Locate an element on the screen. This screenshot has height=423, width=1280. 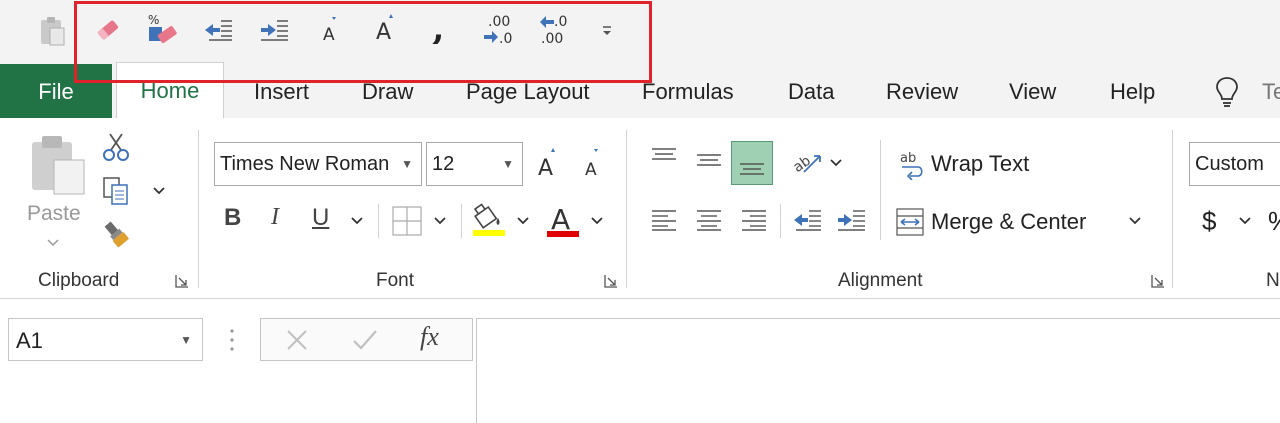
tab-page-layout: Page Layout is located at coordinates (528, 91).